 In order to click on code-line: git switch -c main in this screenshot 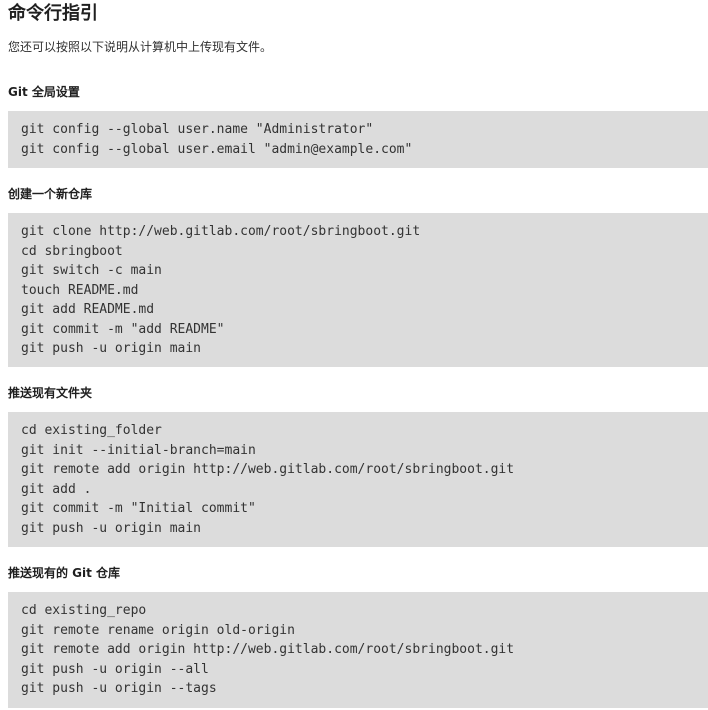, I will do `click(91, 270)`.